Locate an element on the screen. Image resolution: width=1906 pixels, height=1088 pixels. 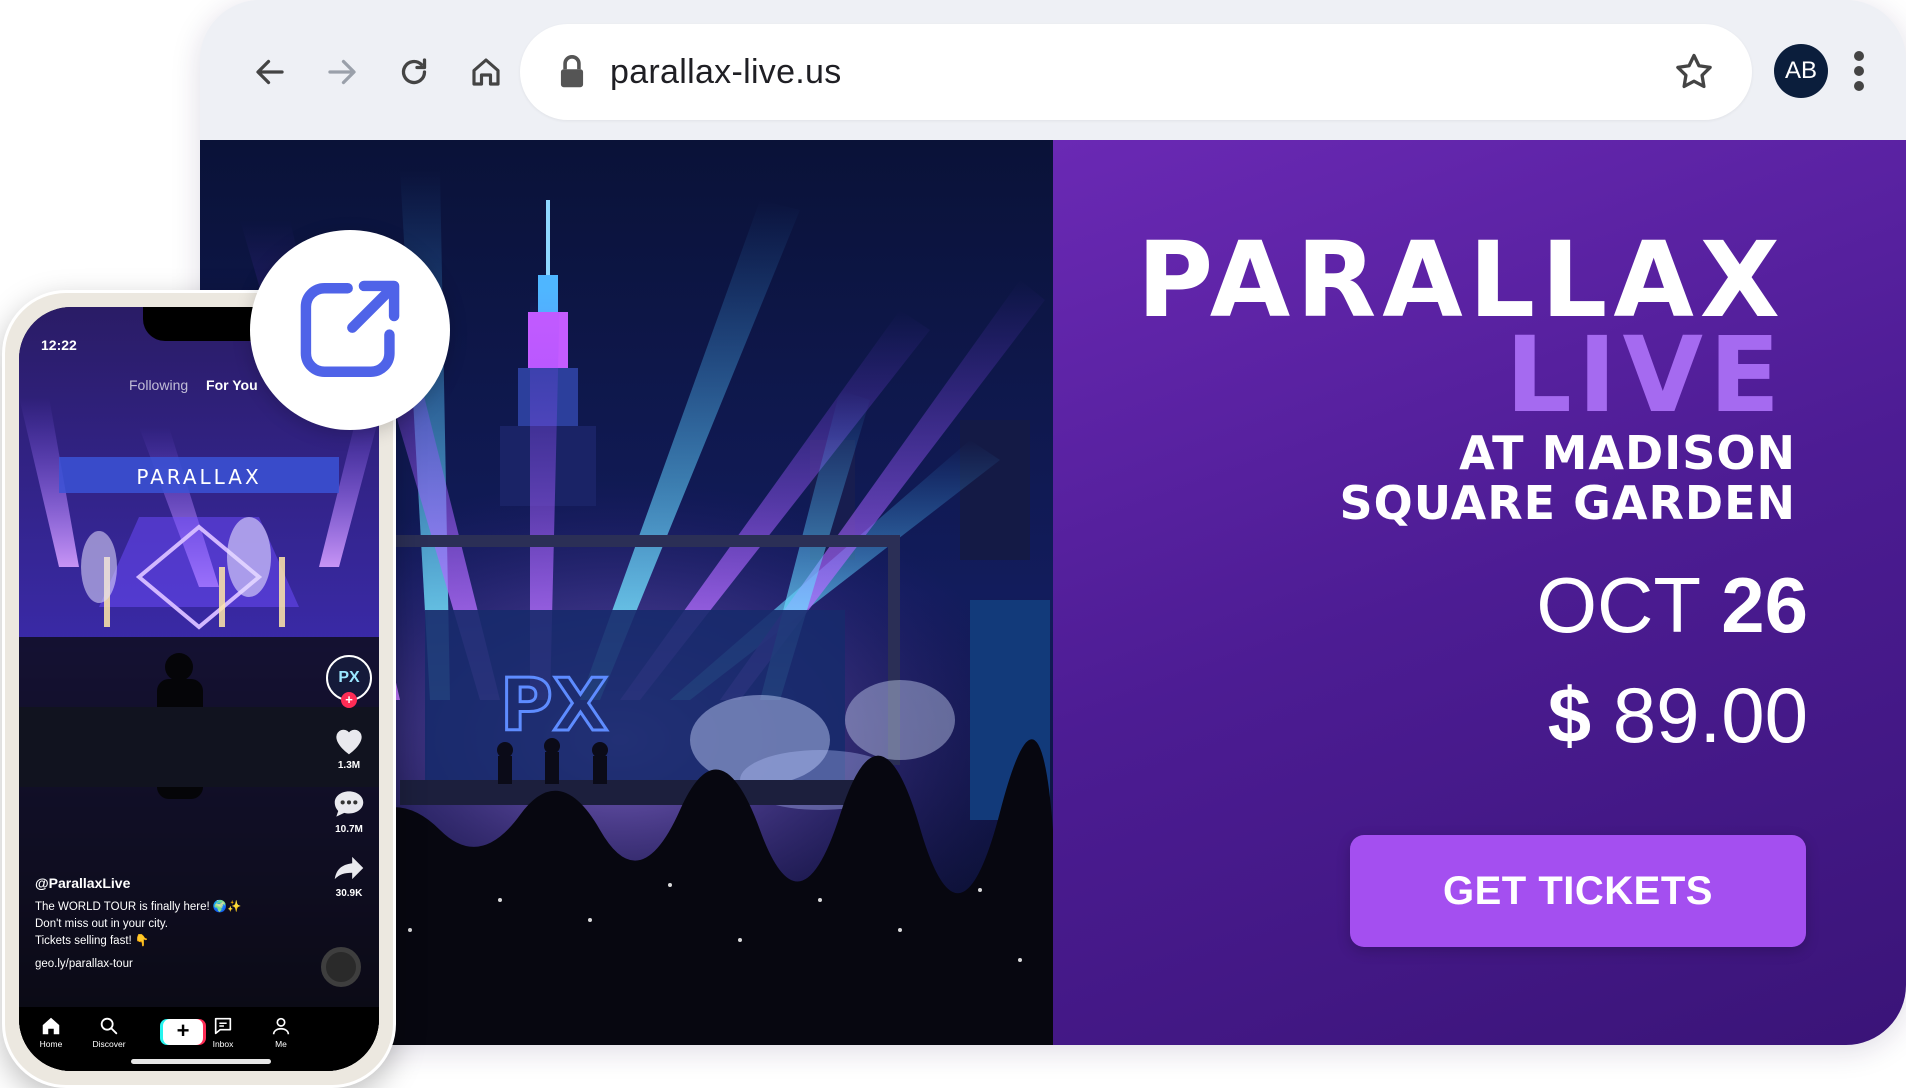
venue-text: AT MADISON SQUARE GARDEN is located at coordinates (1567, 478).